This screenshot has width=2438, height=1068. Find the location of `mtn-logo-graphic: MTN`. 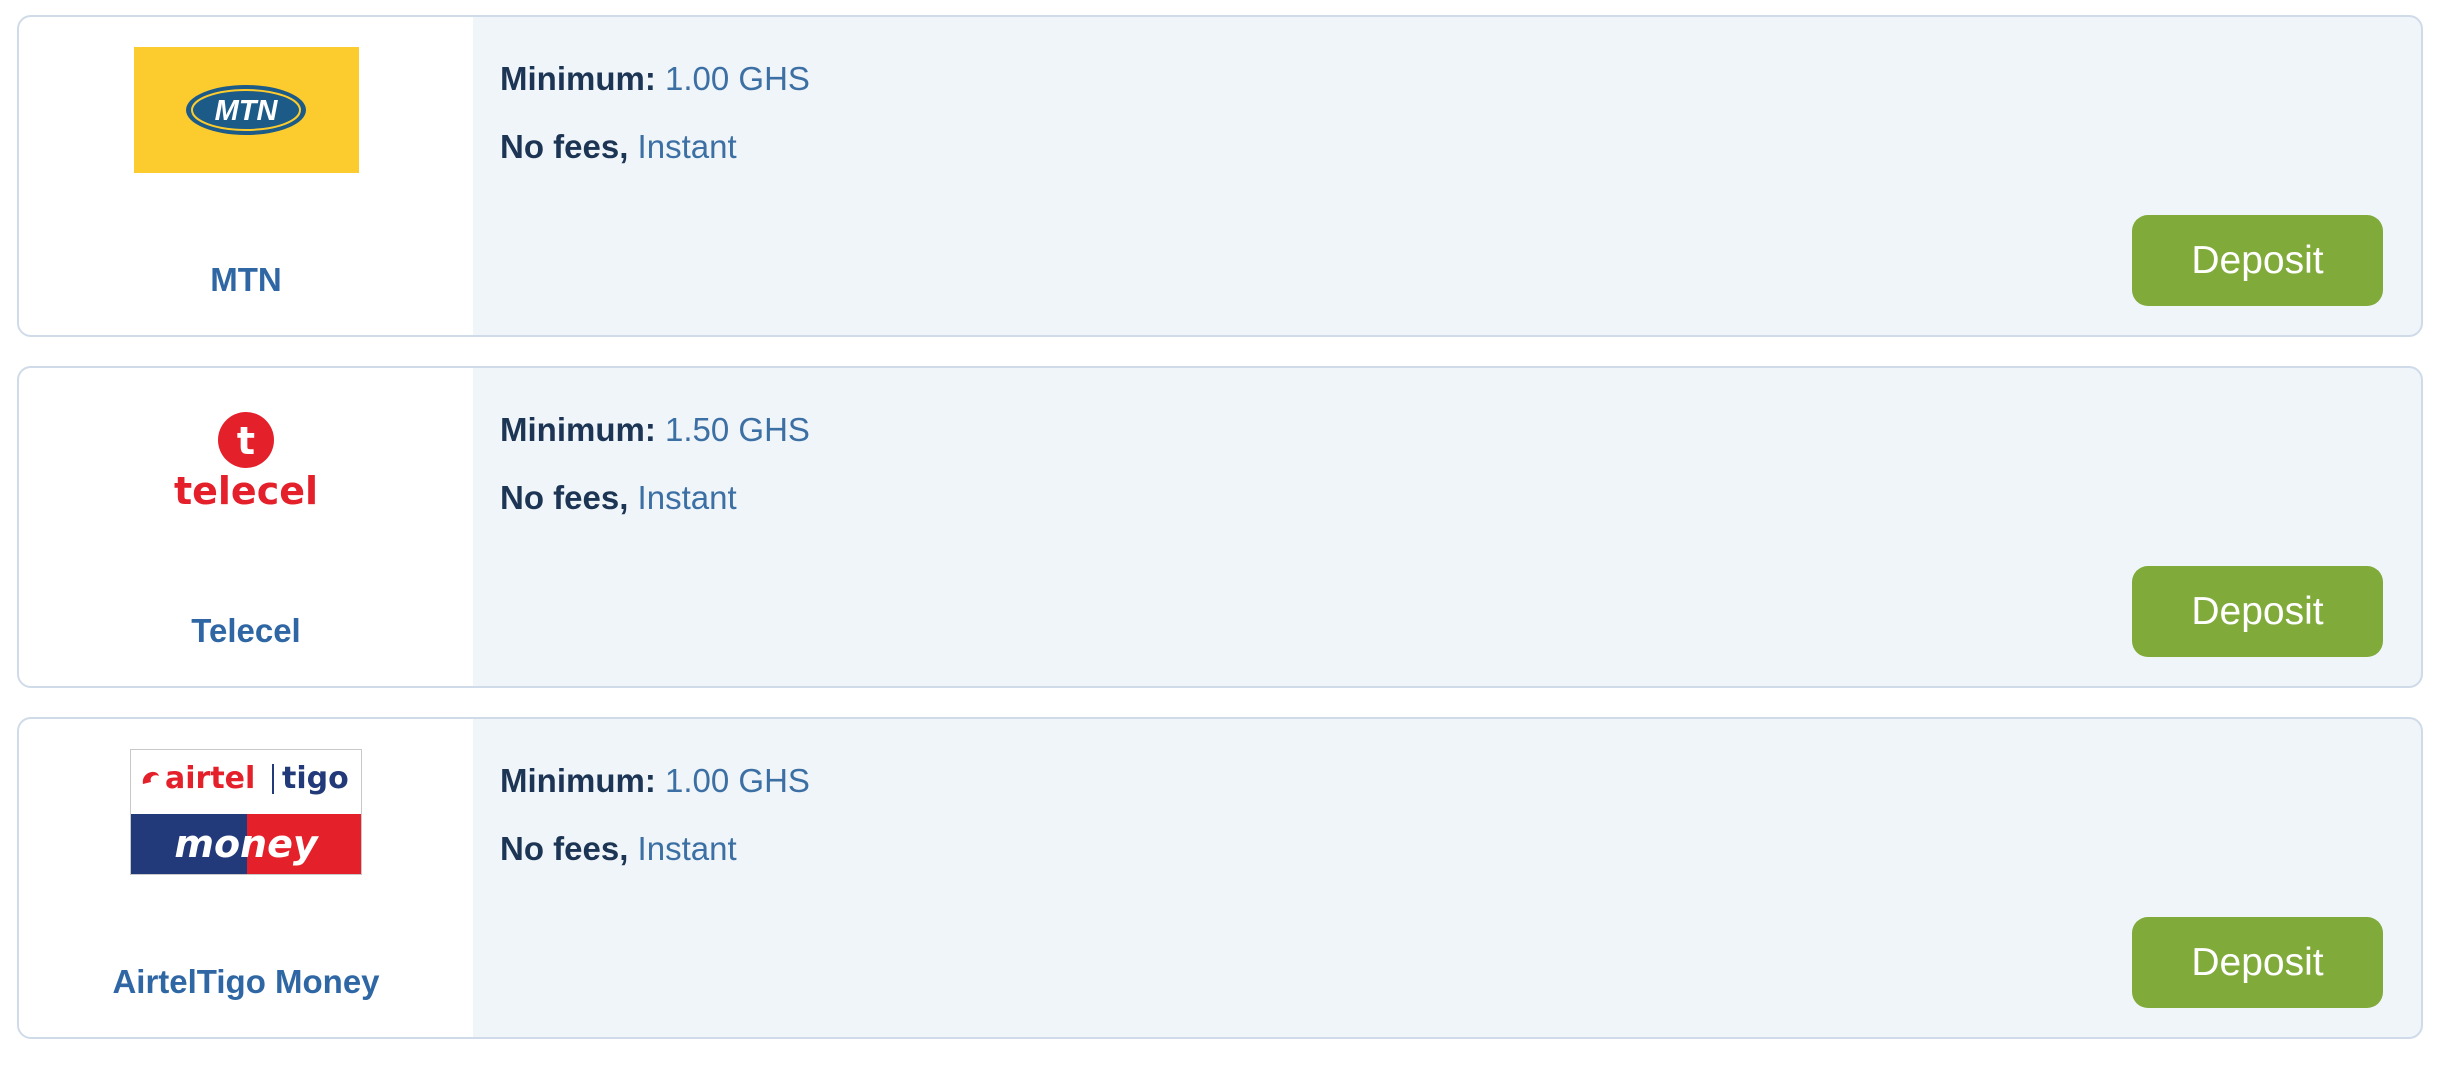

mtn-logo-graphic: MTN is located at coordinates (245, 110).